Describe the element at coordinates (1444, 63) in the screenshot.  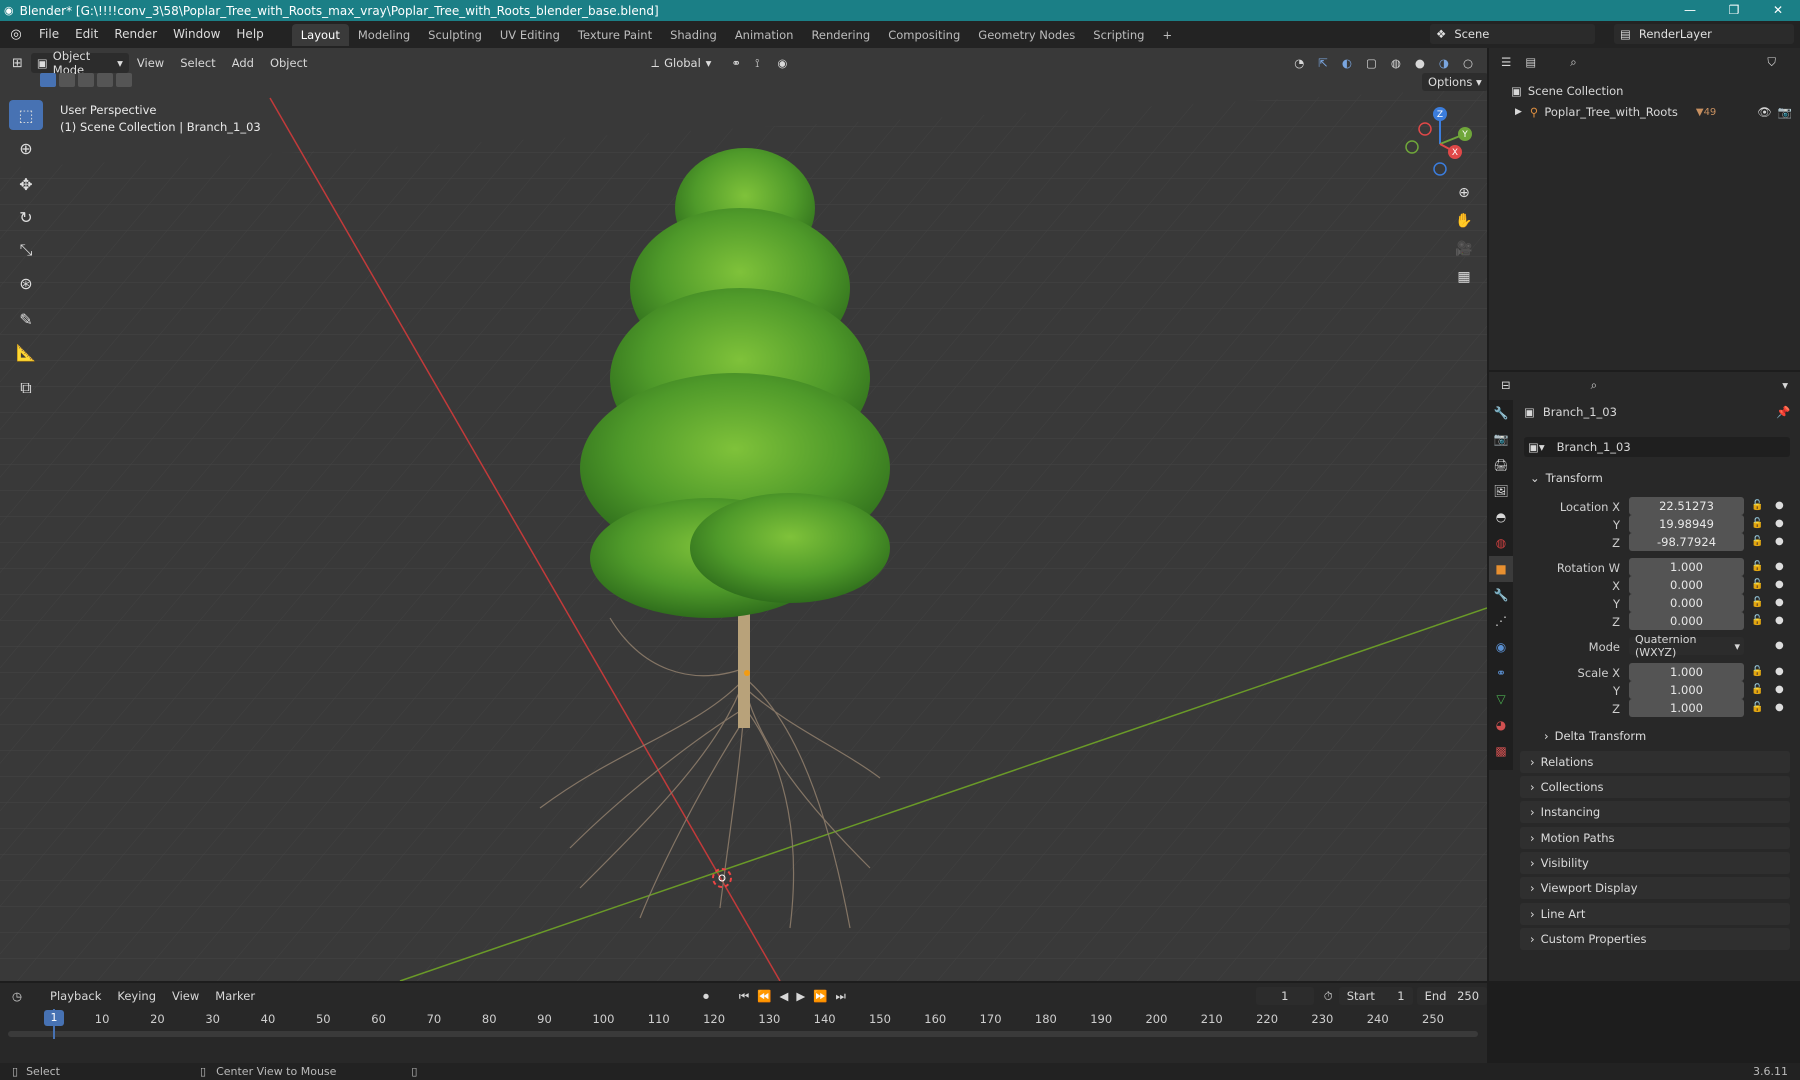
I see `material-shading-icon: ◑` at that location.